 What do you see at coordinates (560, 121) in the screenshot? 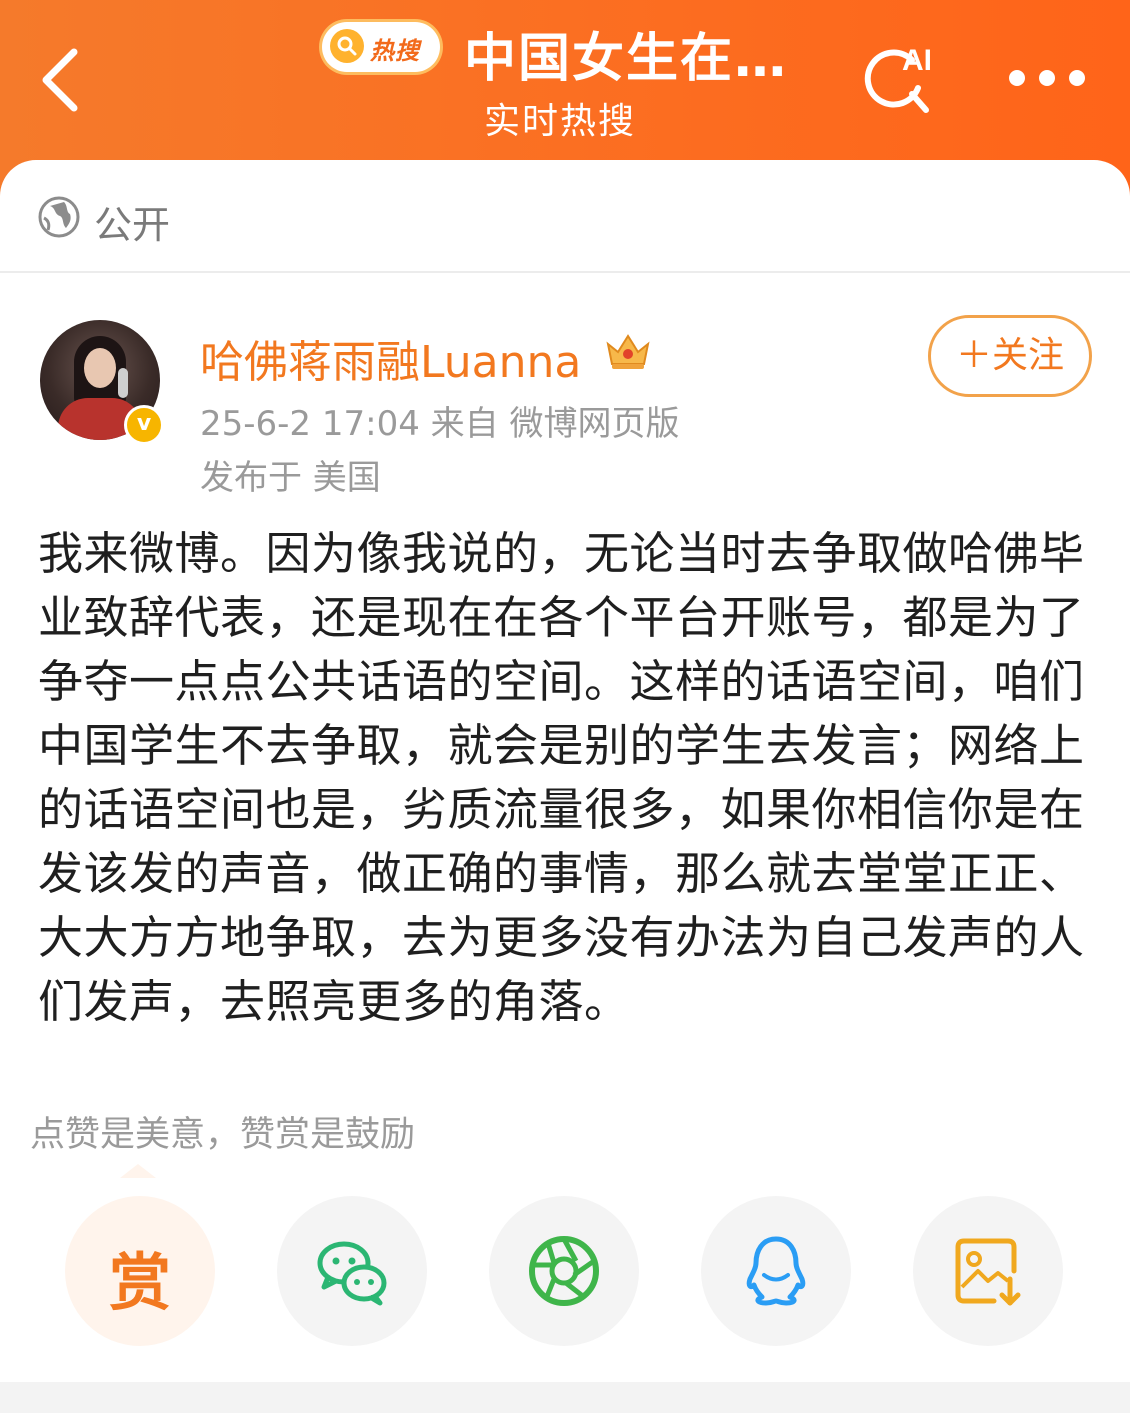
I see `page-subtitle: 实时热搜` at bounding box center [560, 121].